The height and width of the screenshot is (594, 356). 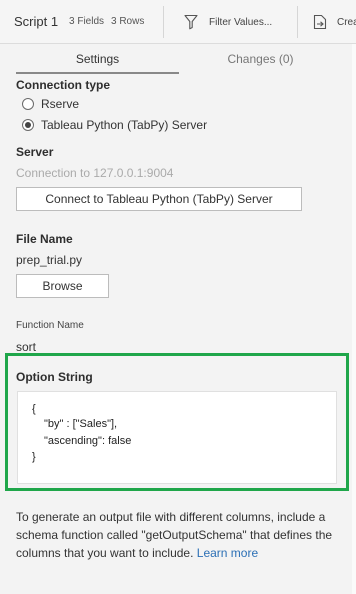 I want to click on step-title: Script 1, so click(x=36, y=21).